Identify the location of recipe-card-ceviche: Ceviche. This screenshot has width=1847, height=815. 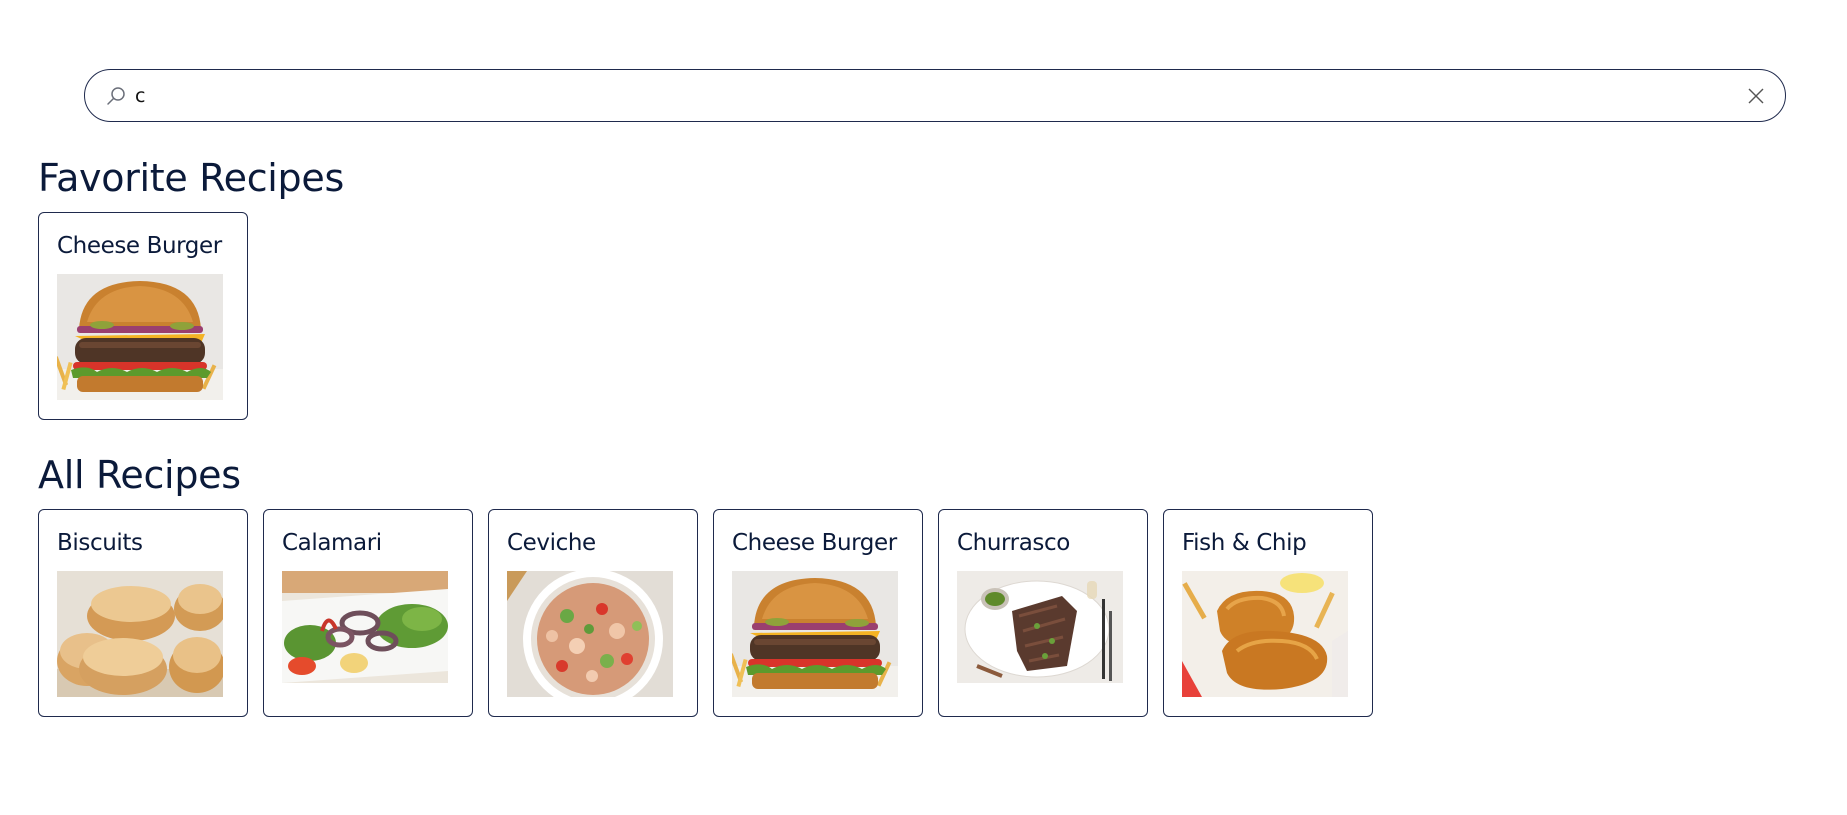
(593, 613).